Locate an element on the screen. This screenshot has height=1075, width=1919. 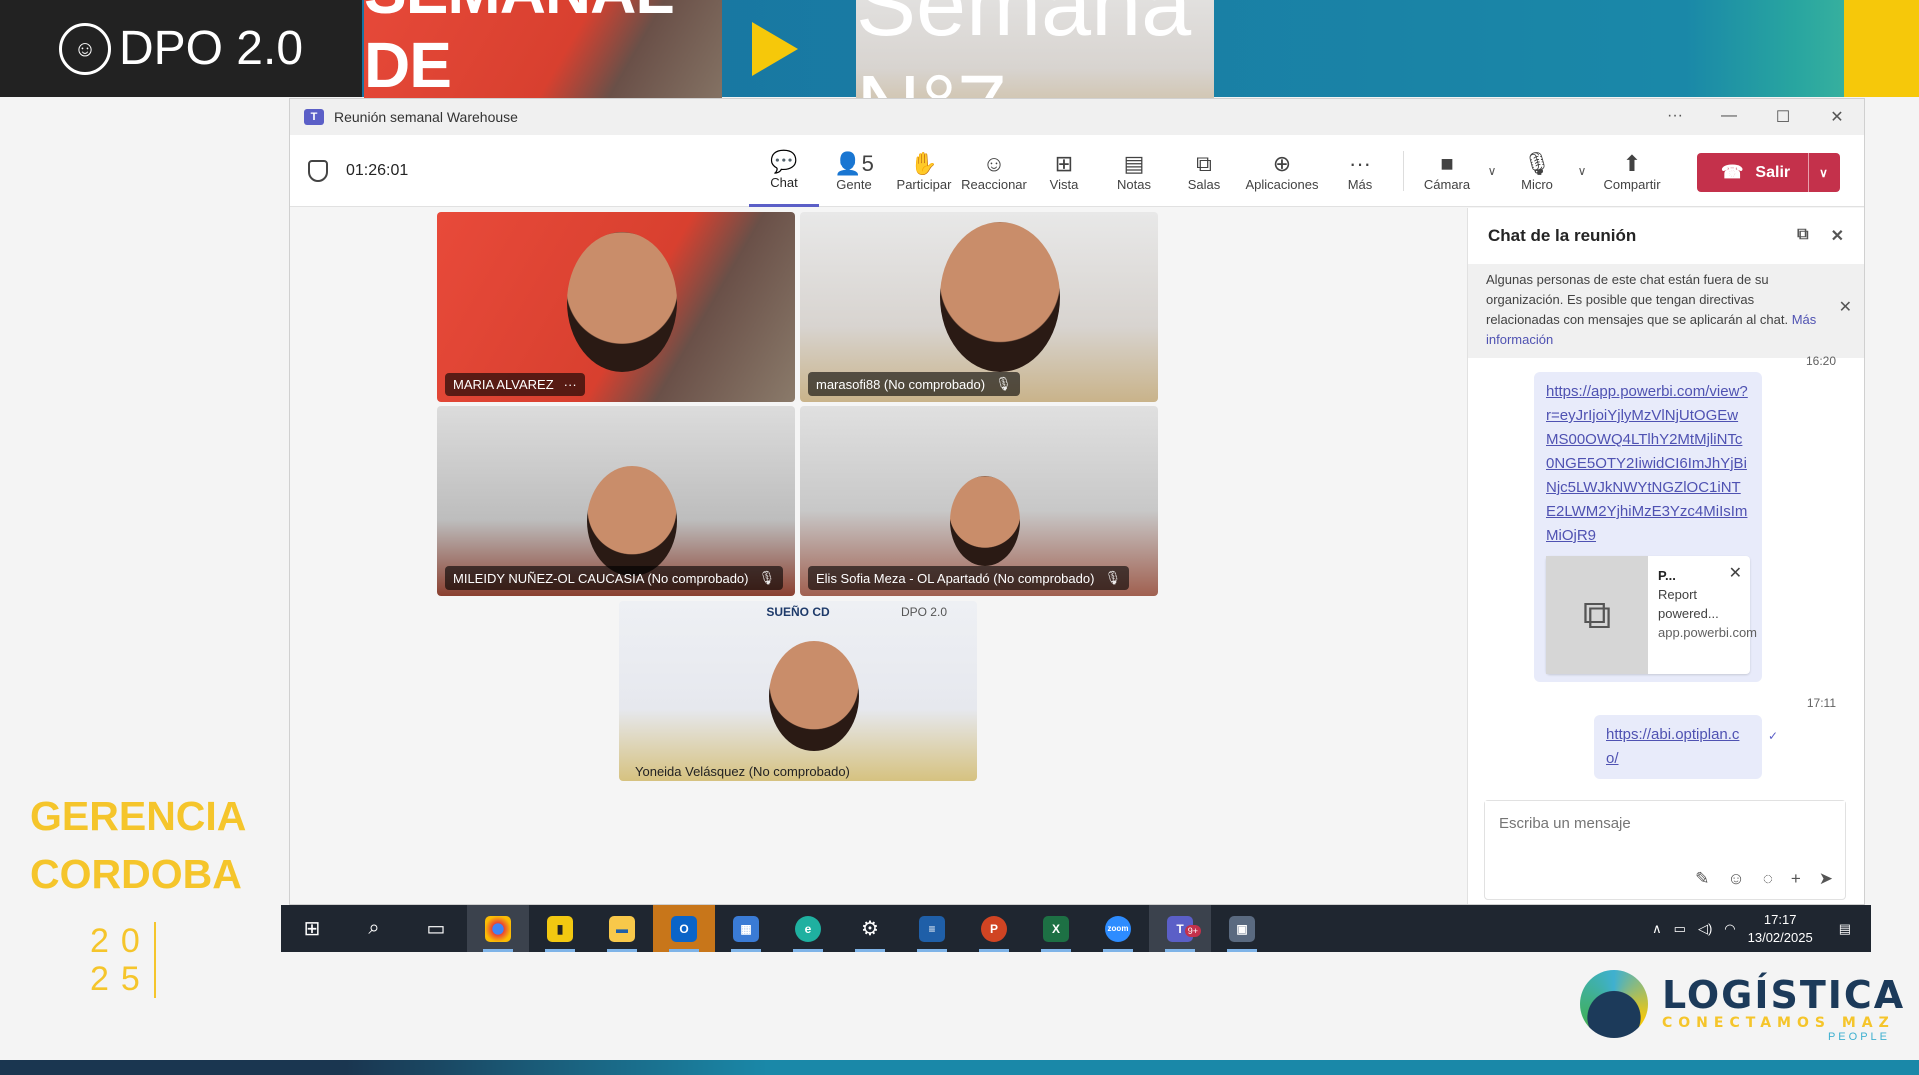
teams-taskbar-icon: T 9+ is located at coordinates (1180, 928).